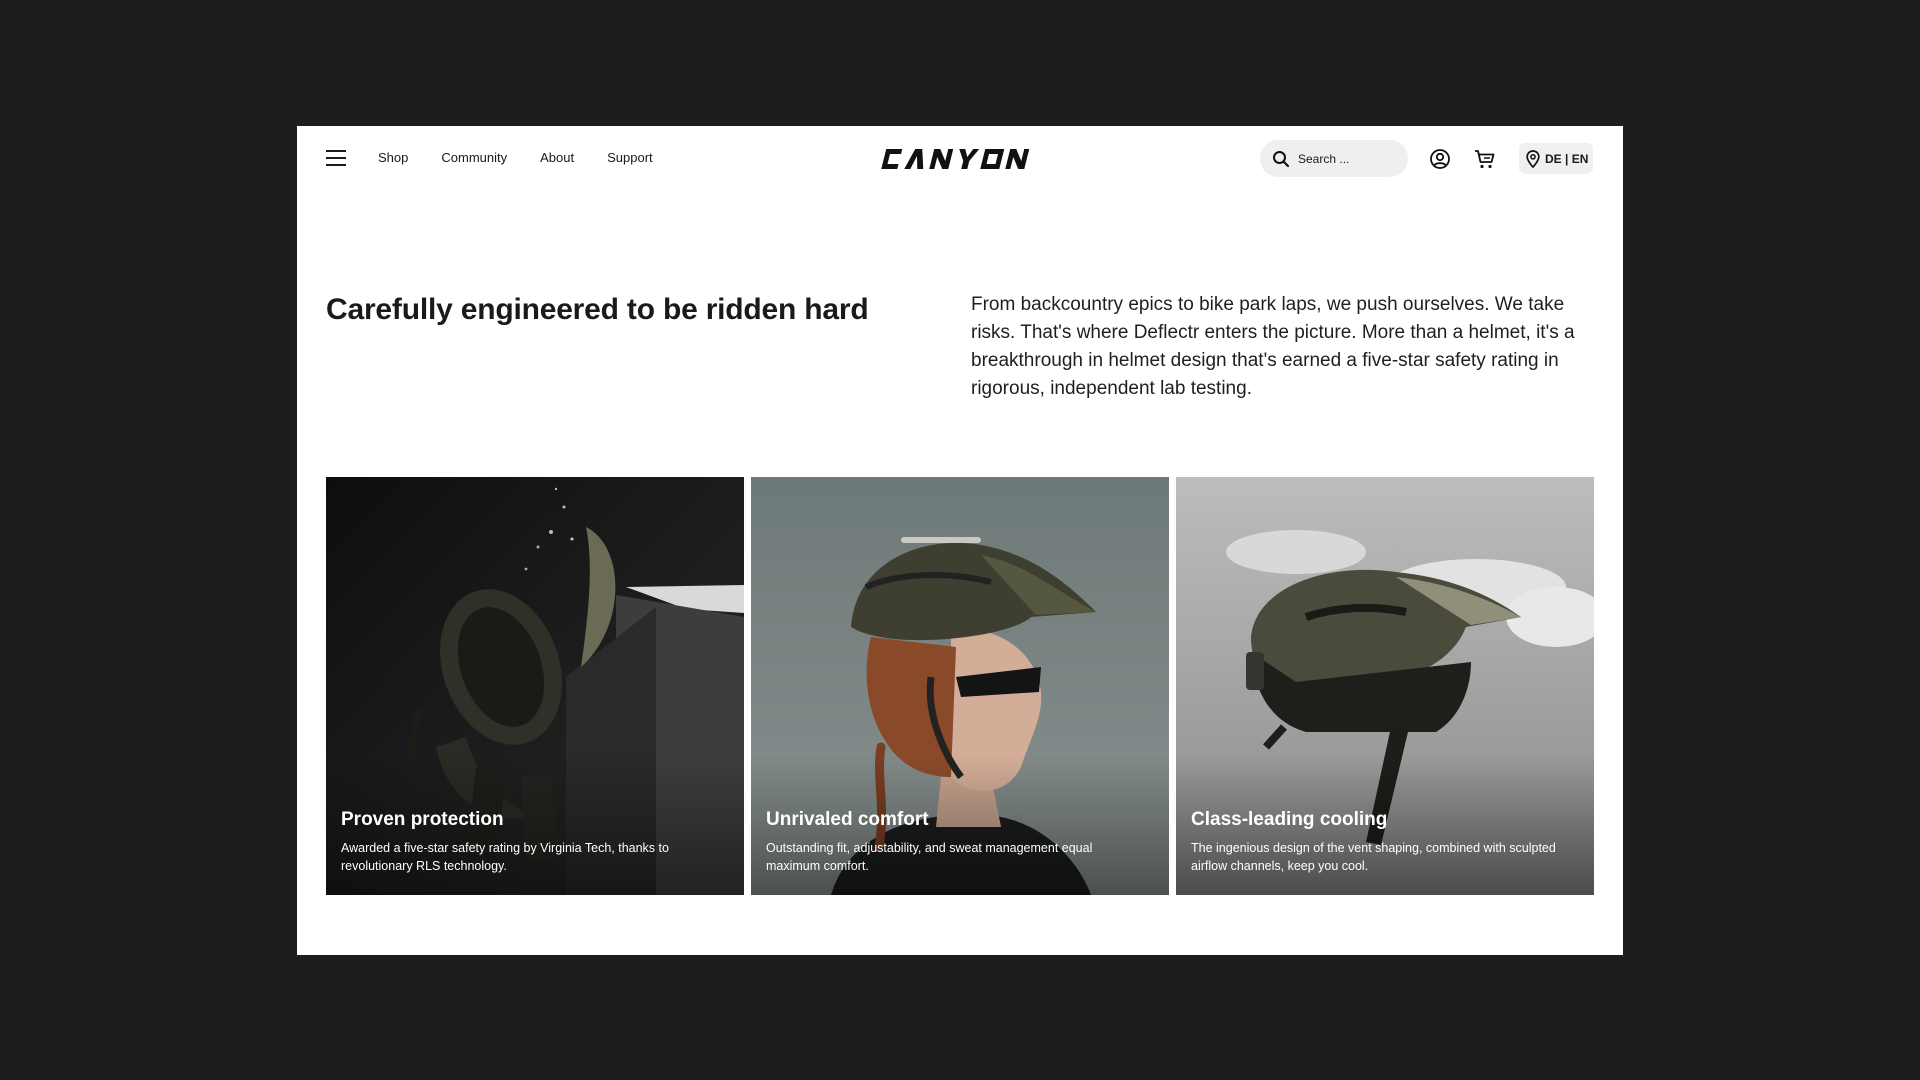 Image resolution: width=1920 pixels, height=1080 pixels. Describe the element at coordinates (1485, 159) in the screenshot. I see `cart-icon` at that location.